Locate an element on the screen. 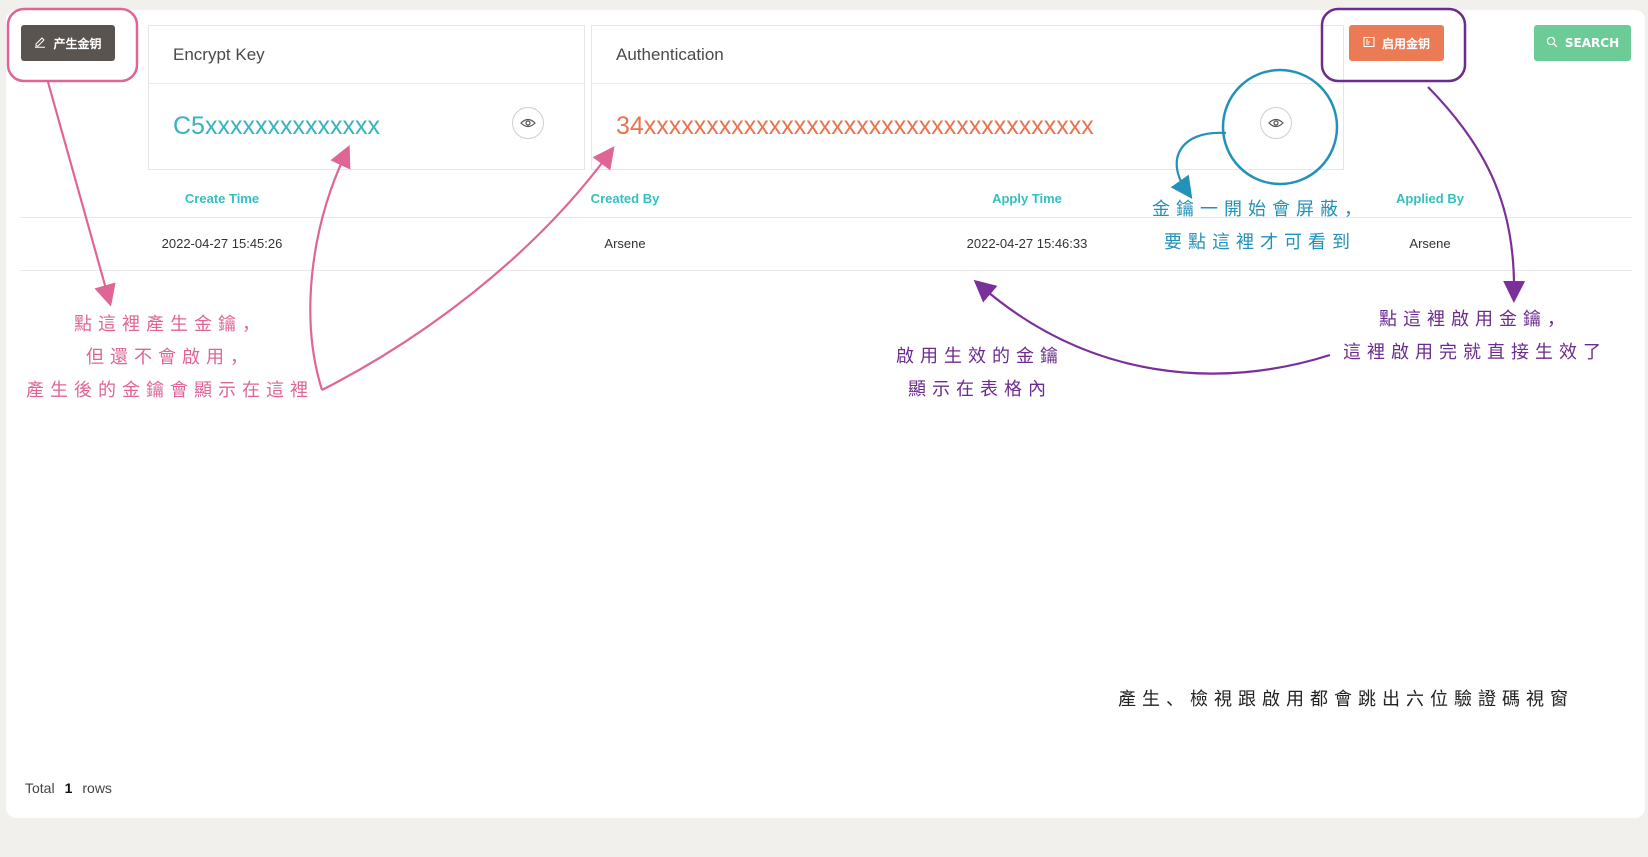 This screenshot has width=1648, height=857. encrypt-key-title: Encrypt Key is located at coordinates (366, 55).